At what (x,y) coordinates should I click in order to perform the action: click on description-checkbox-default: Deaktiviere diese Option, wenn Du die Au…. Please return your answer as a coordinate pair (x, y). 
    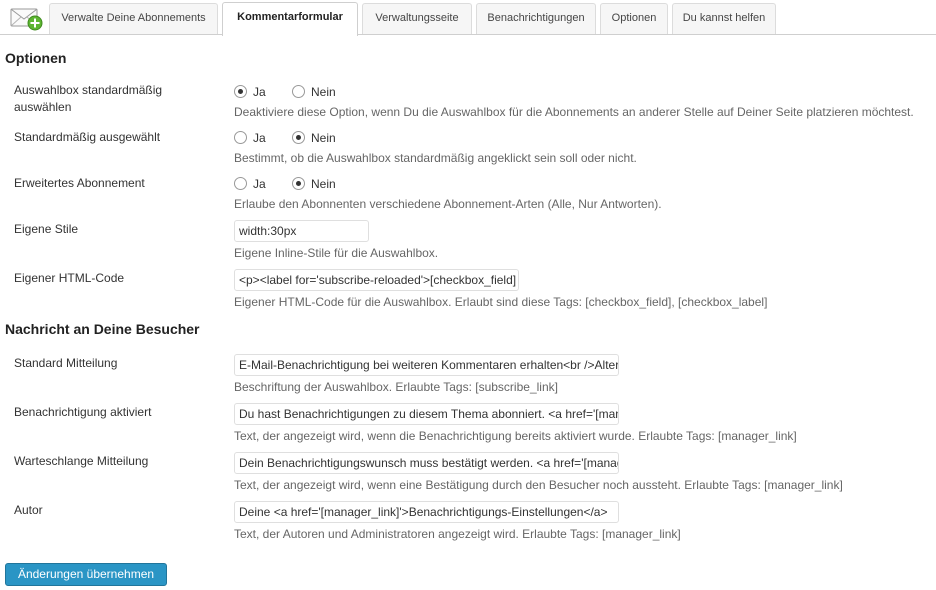
    Looking at the image, I should click on (574, 112).